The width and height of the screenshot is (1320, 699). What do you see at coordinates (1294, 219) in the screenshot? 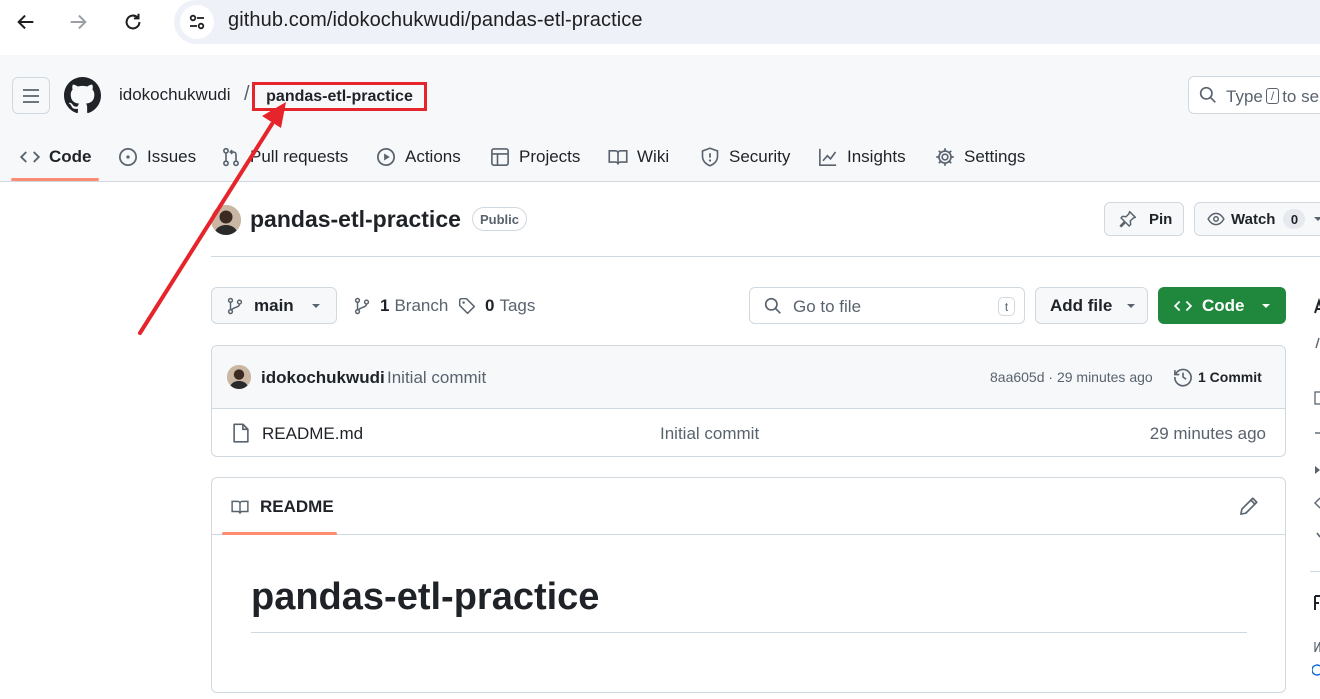
I see `watch-count: 0` at bounding box center [1294, 219].